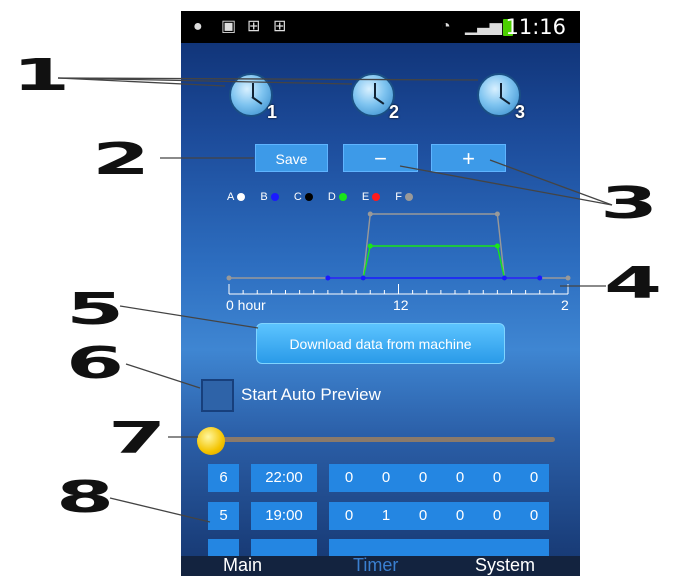  I want to click on timer-1-clock-icon: 1, so click(253, 97).